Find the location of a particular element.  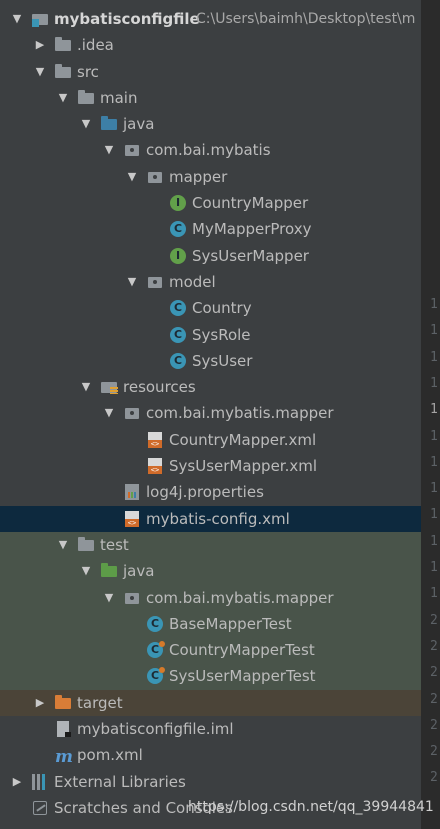

tree-node-MyMapperProxy: C MyMapperProxy is located at coordinates (210, 229).